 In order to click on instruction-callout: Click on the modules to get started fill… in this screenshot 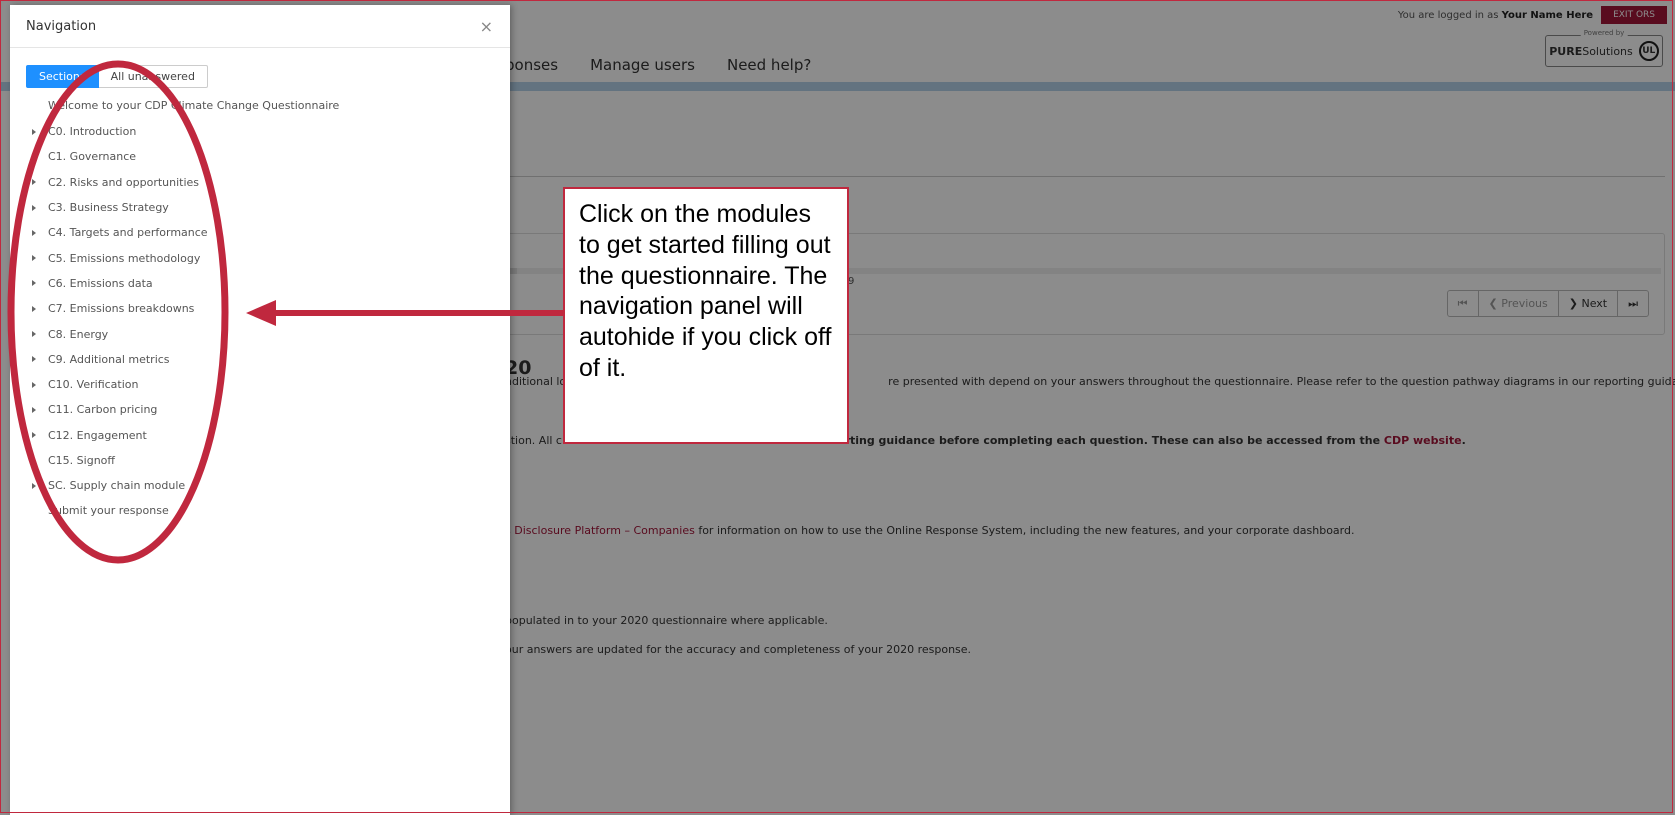, I will do `click(706, 315)`.